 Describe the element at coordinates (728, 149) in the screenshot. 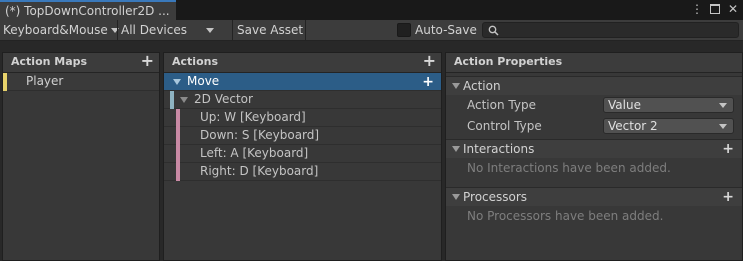

I see `add-interaction-icon: +` at that location.